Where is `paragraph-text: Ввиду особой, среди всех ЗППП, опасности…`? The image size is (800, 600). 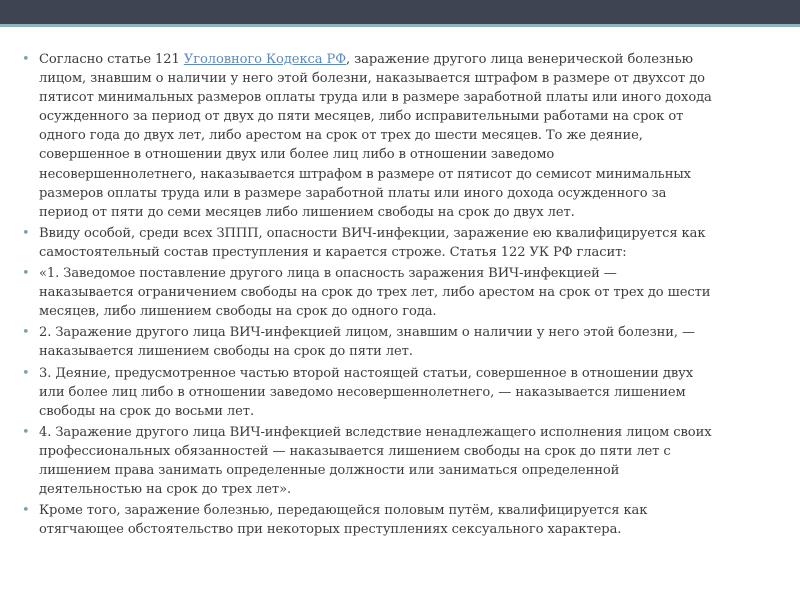 paragraph-text: Ввиду особой, среди всех ЗППП, опасности… is located at coordinates (372, 242).